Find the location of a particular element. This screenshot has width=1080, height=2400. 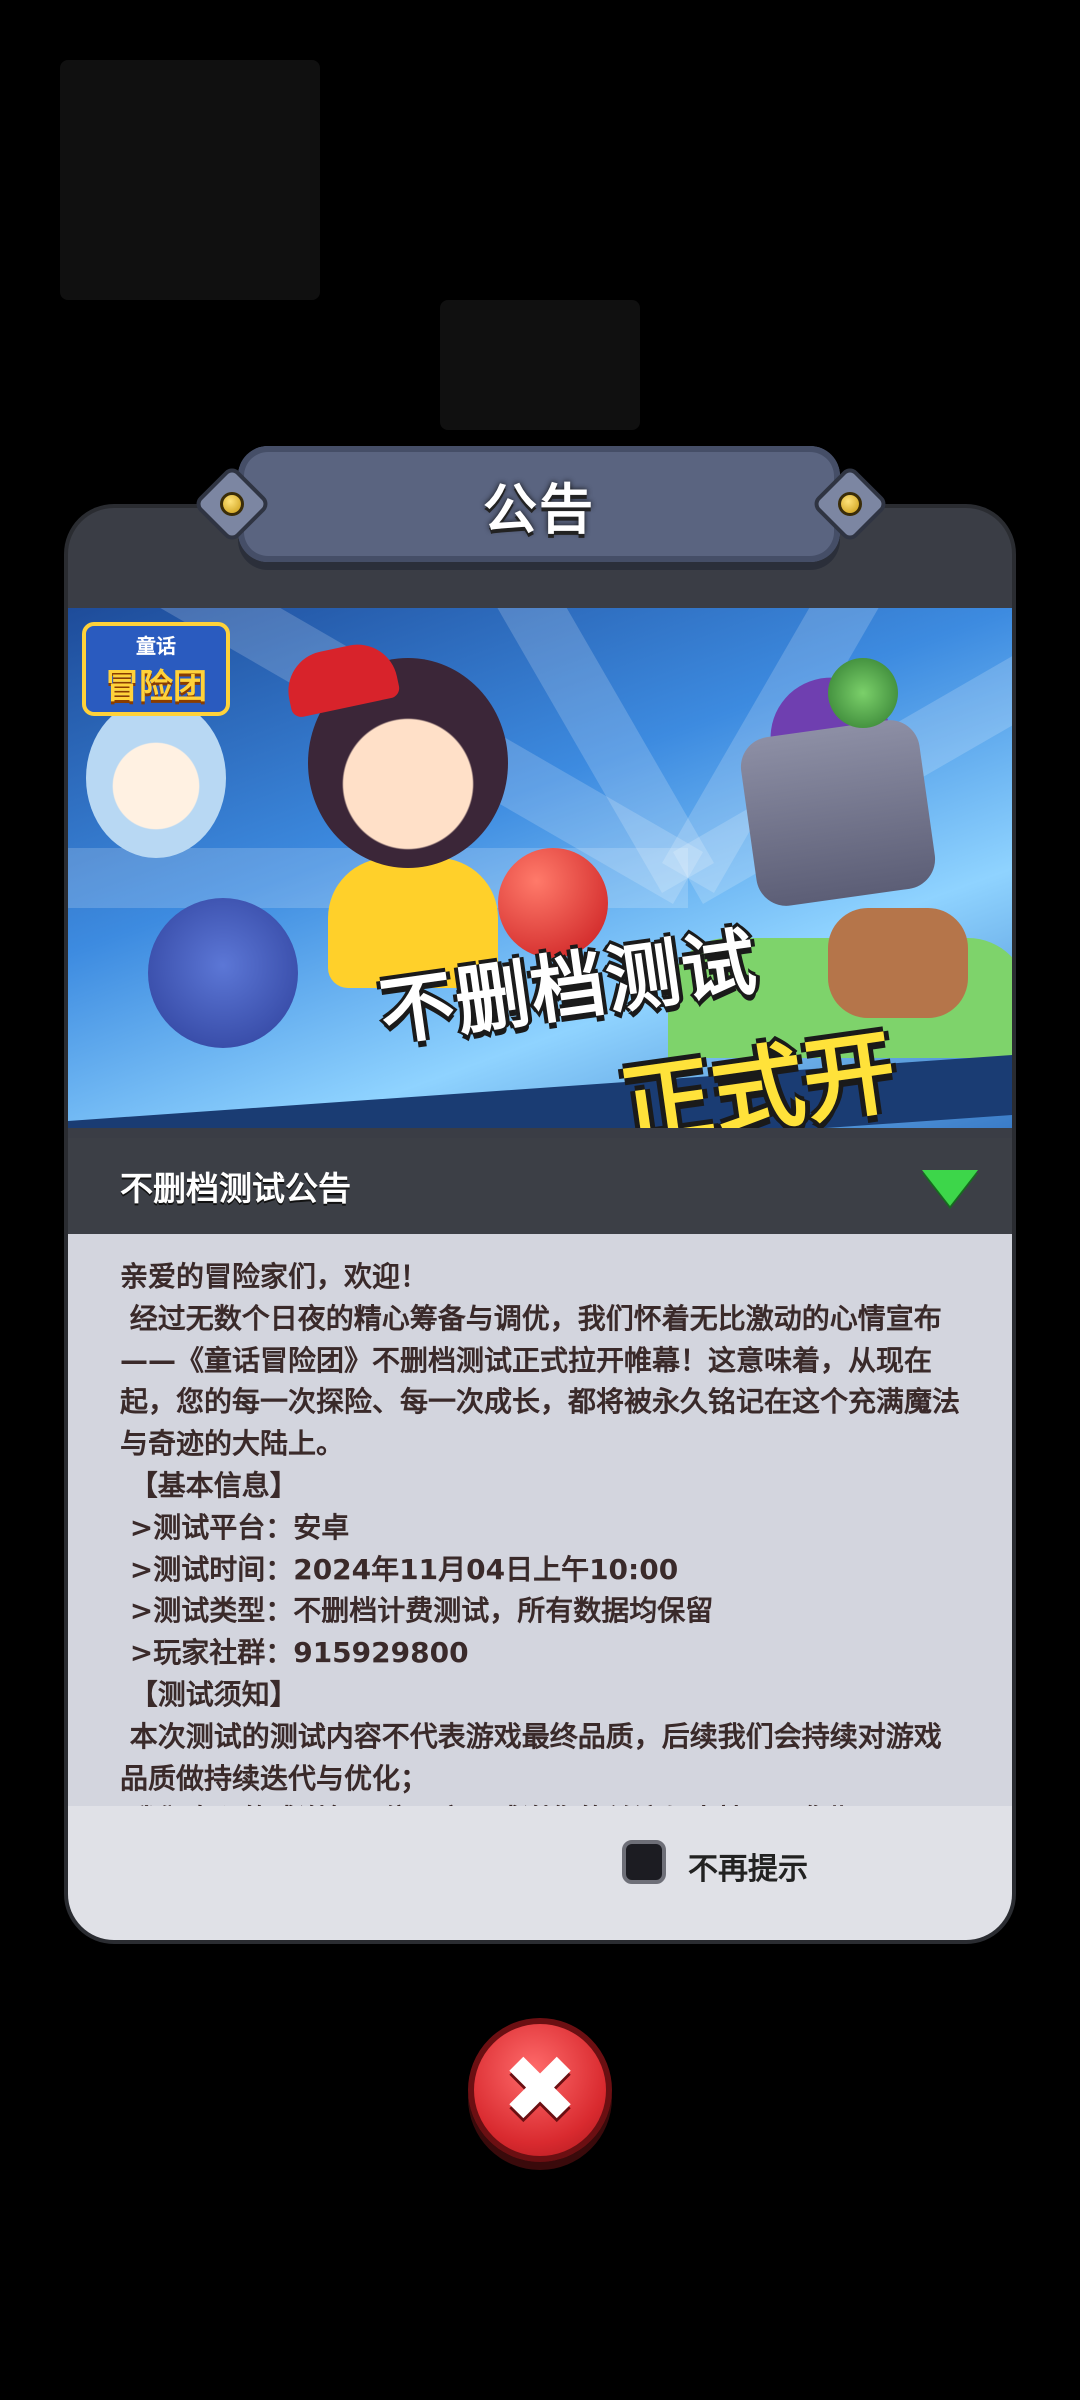

dialog-title: 公告 is located at coordinates (539, 509).